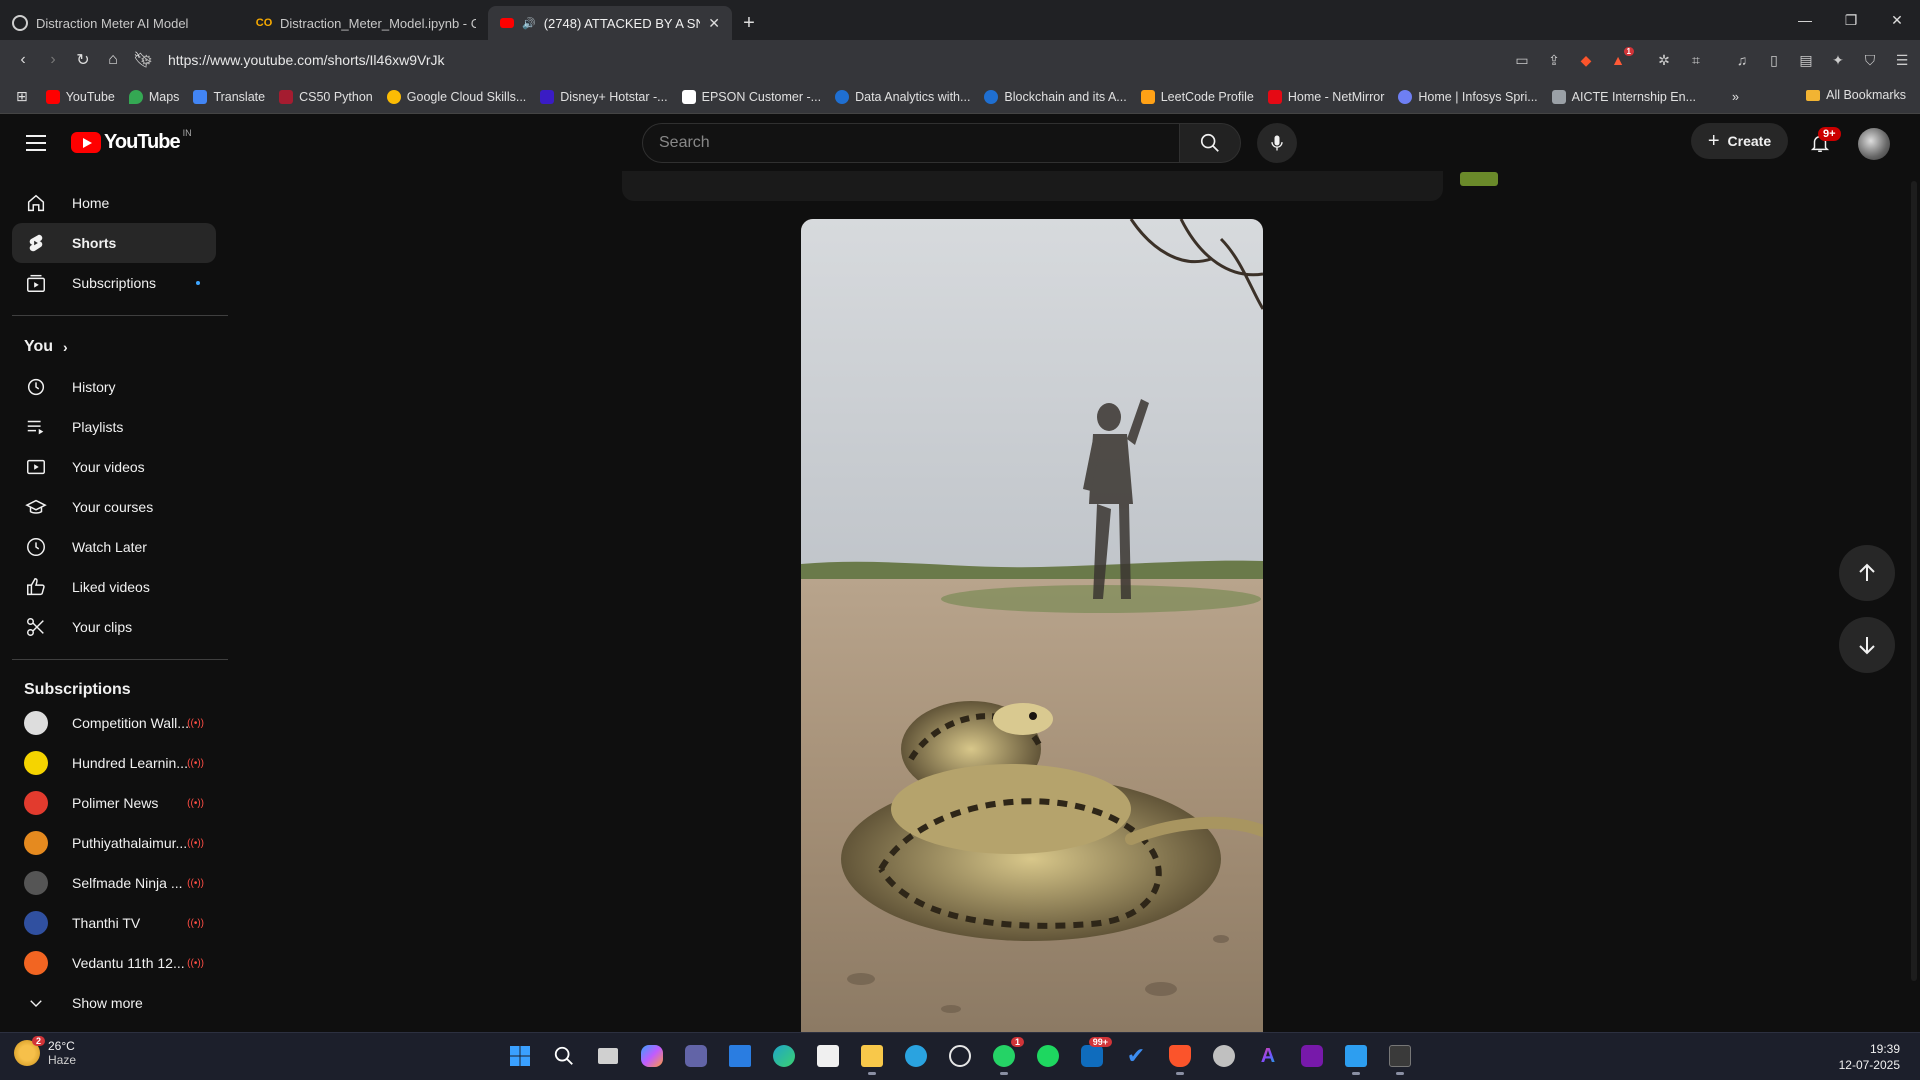 The image size is (1920, 1080). Describe the element at coordinates (114, 763) in the screenshot. I see `subscription-item: Hundred Learnin... ((•))` at that location.